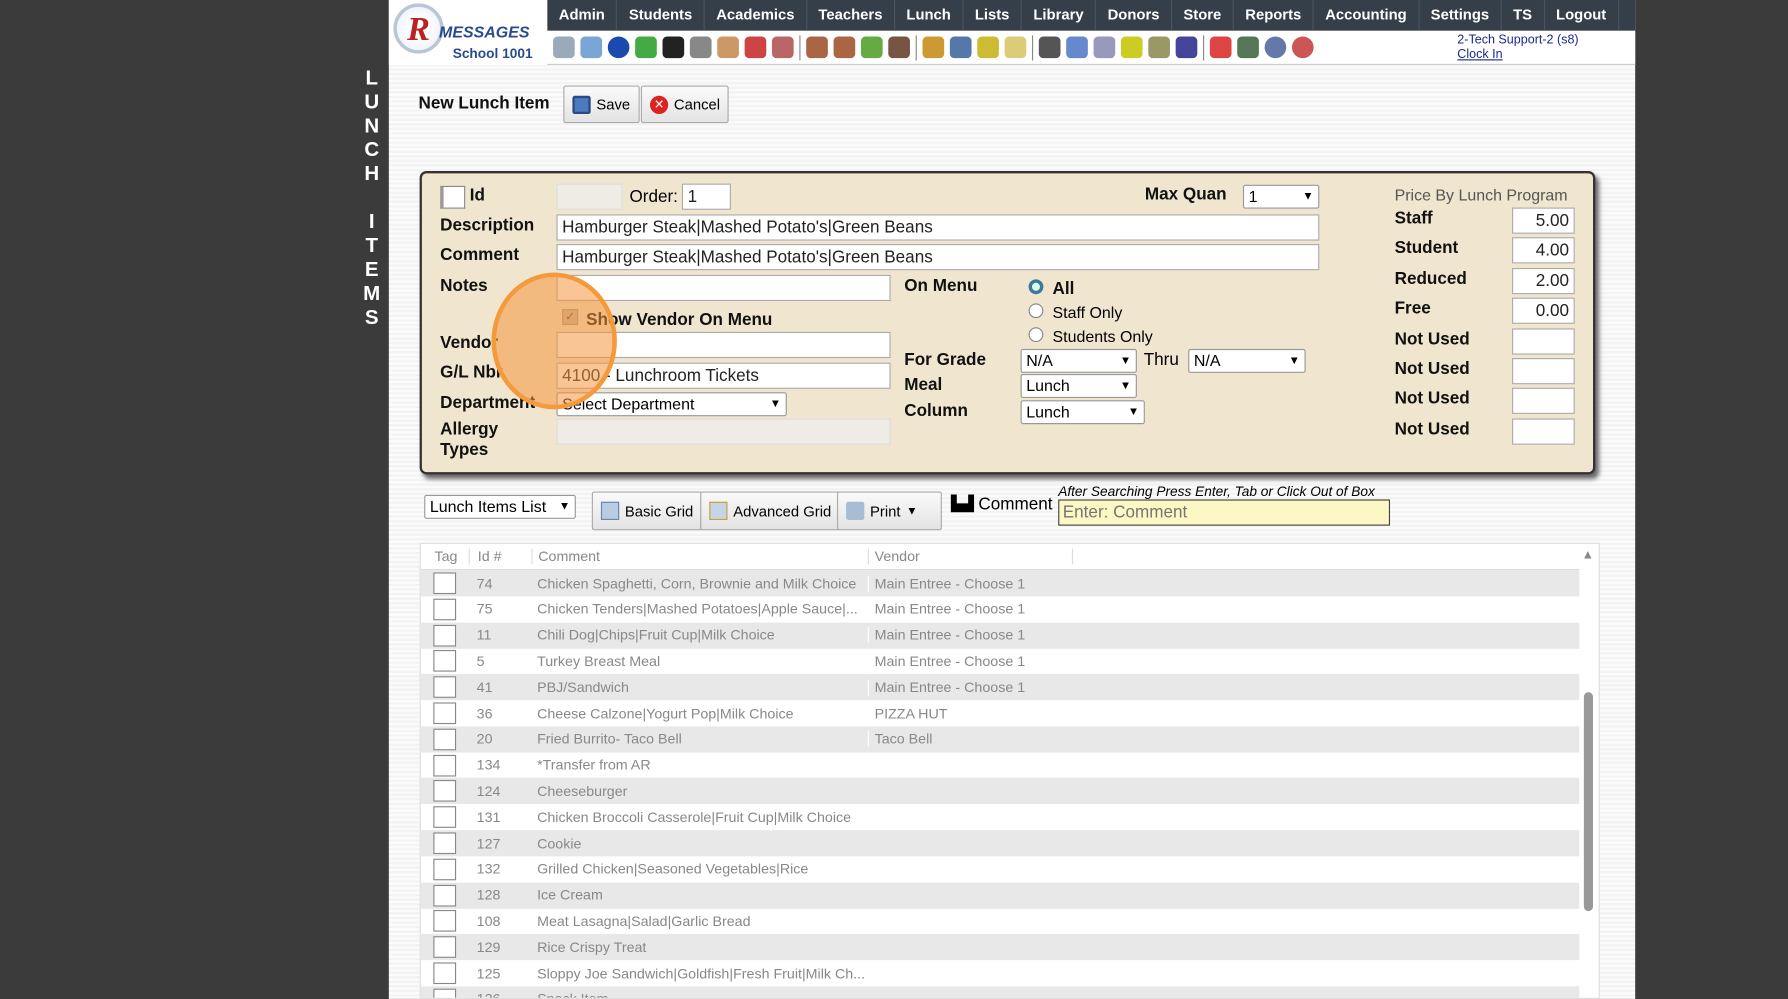 This screenshot has height=999, width=1788. What do you see at coordinates (755, 47) in the screenshot?
I see `calendar-icon` at bounding box center [755, 47].